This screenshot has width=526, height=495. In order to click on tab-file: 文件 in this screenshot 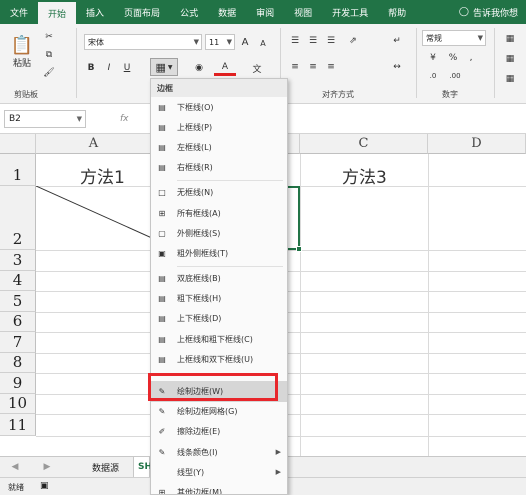, I will do `click(19, 12)`.